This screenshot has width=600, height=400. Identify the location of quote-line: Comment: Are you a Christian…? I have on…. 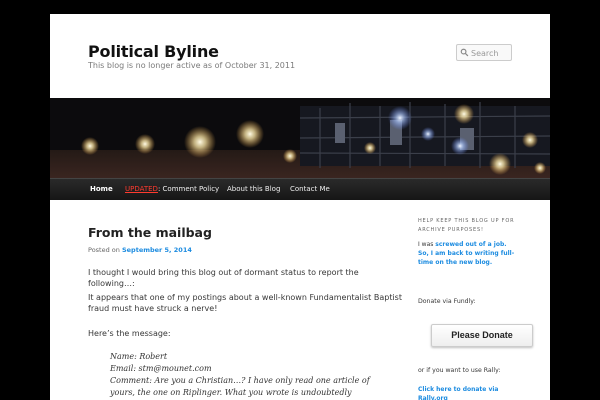
(240, 380).